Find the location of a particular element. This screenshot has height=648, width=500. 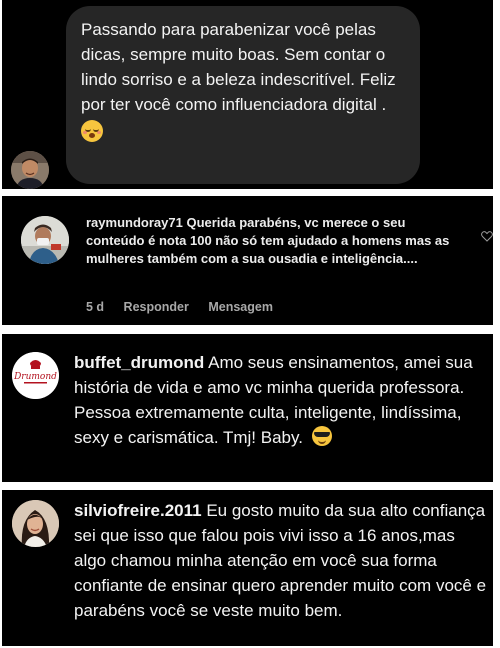

face-with-closed-eyes-icon is located at coordinates (92, 131).